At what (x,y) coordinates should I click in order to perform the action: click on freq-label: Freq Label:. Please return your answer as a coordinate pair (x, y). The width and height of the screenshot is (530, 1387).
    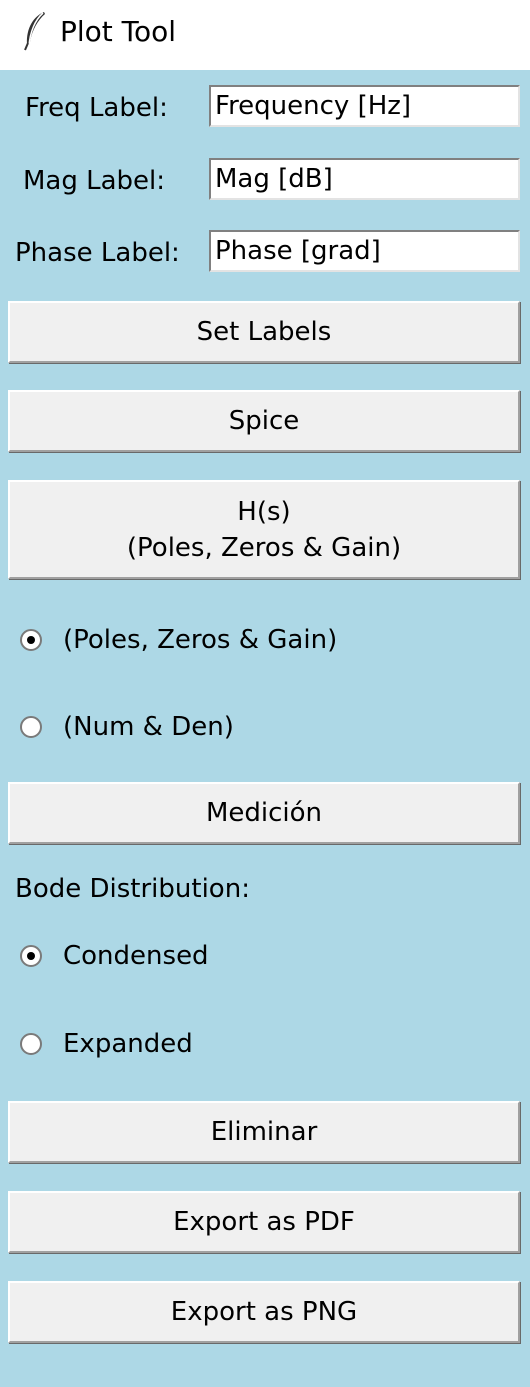
    Looking at the image, I should click on (96, 108).